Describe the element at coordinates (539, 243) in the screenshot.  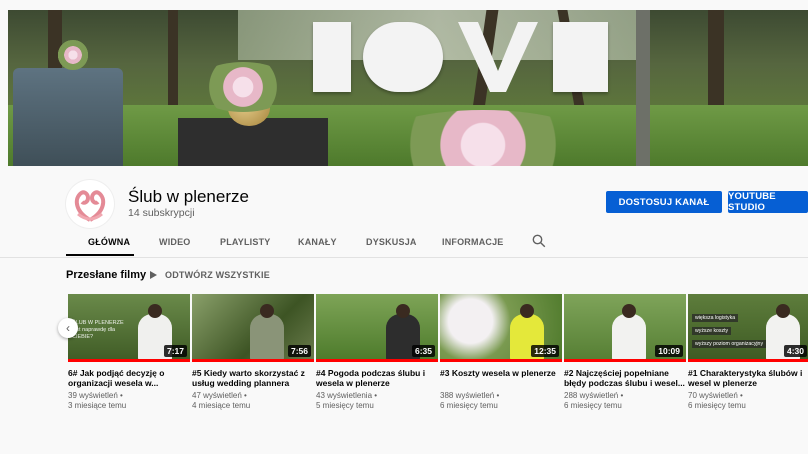
I see `search-icon` at that location.